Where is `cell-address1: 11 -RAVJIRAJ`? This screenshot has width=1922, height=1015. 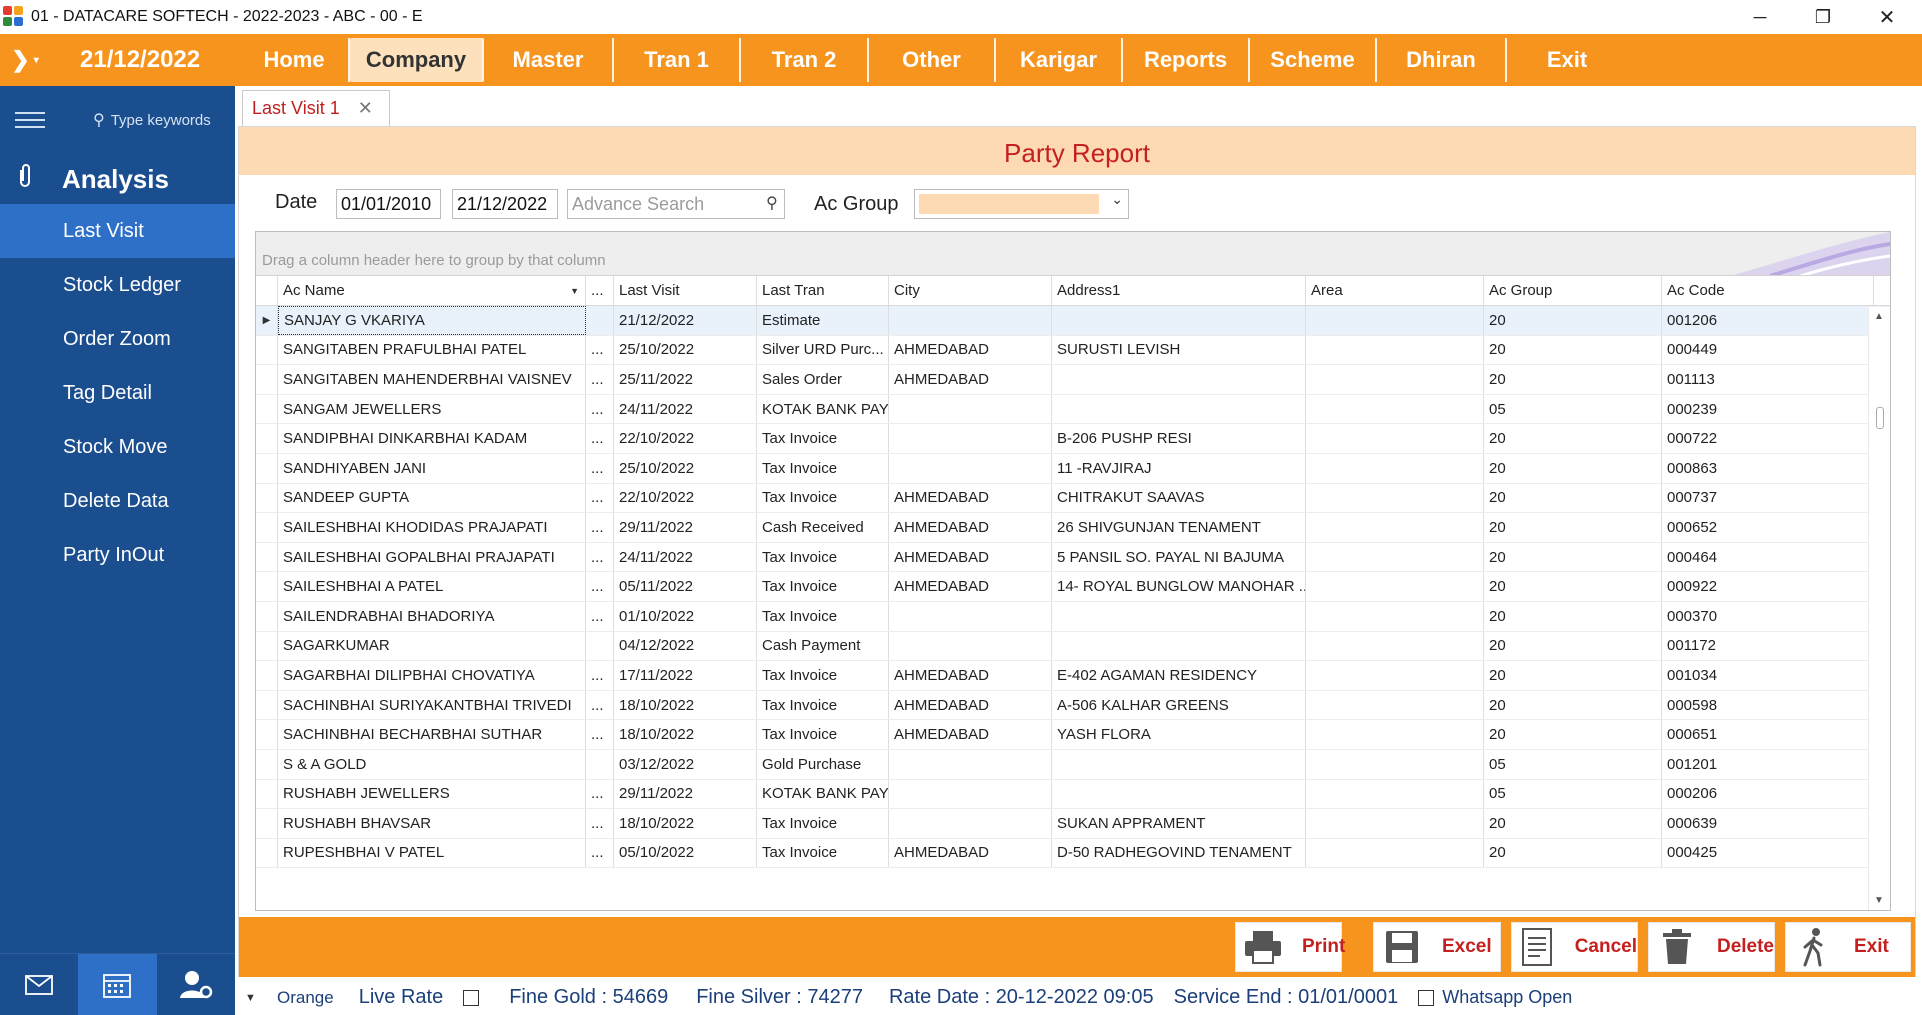
cell-address1: 11 -RAVJIRAJ is located at coordinates (1179, 468).